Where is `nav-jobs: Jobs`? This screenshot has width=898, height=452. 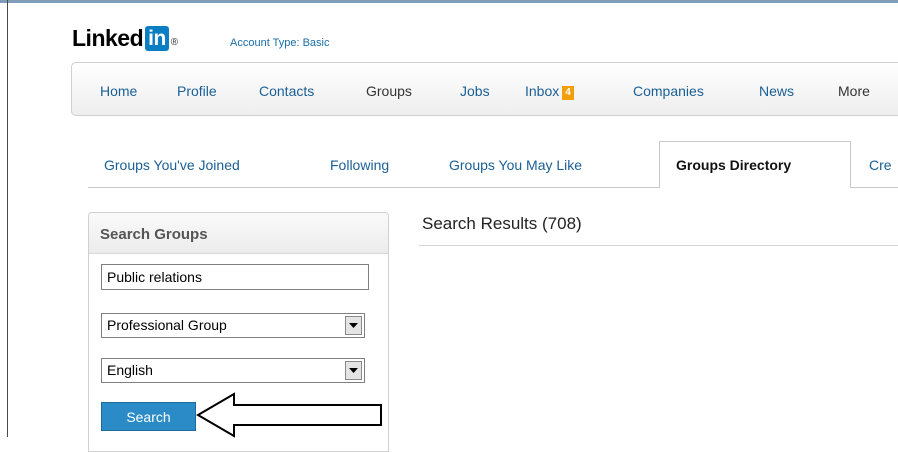
nav-jobs: Jobs is located at coordinates (475, 91).